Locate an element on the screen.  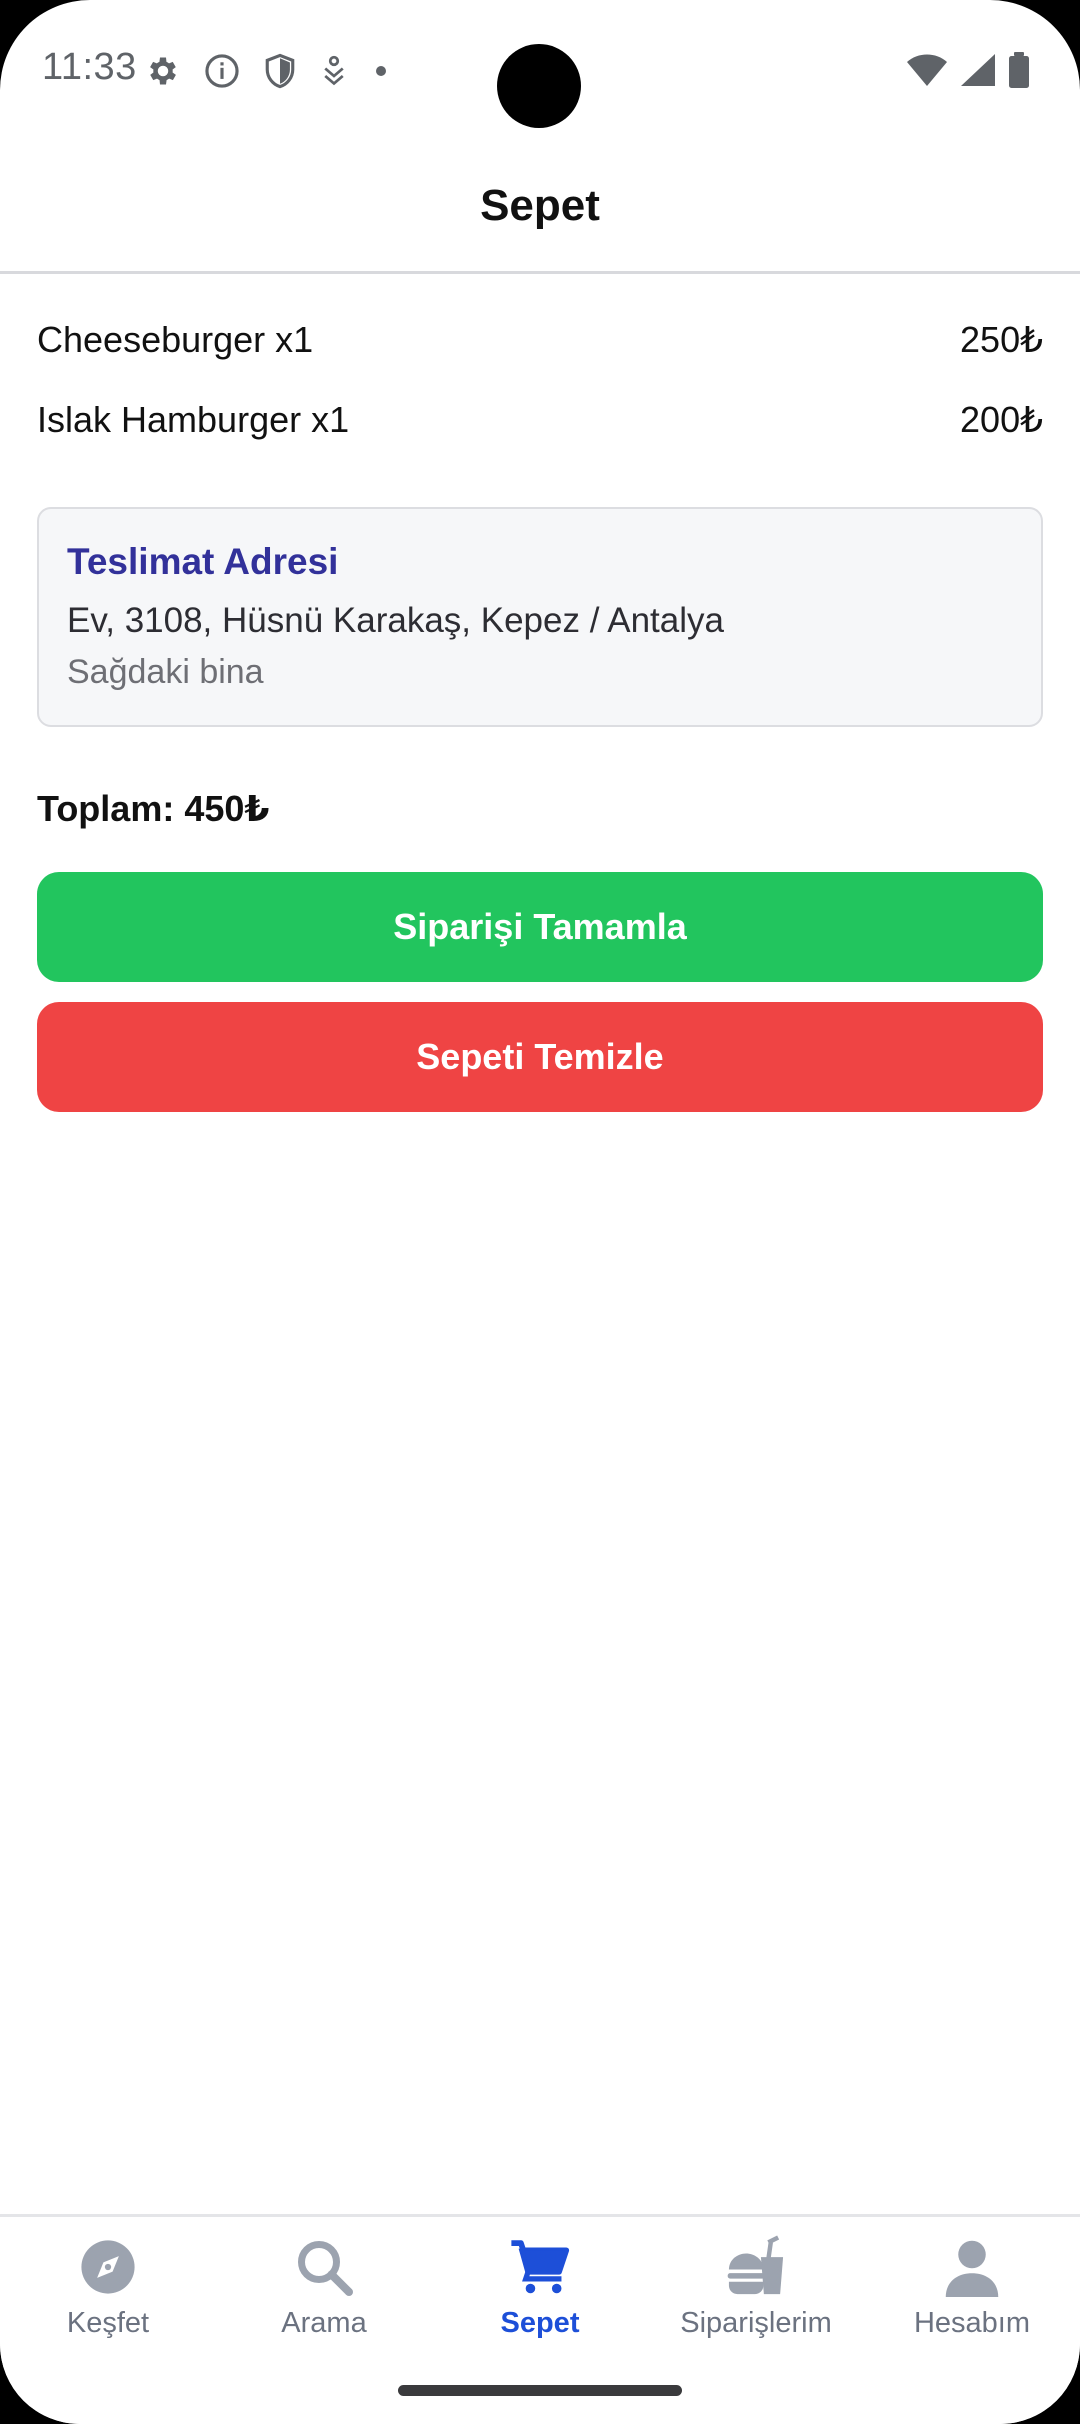
nav-item-kesfet: Keşfet is located at coordinates (108, 2320).